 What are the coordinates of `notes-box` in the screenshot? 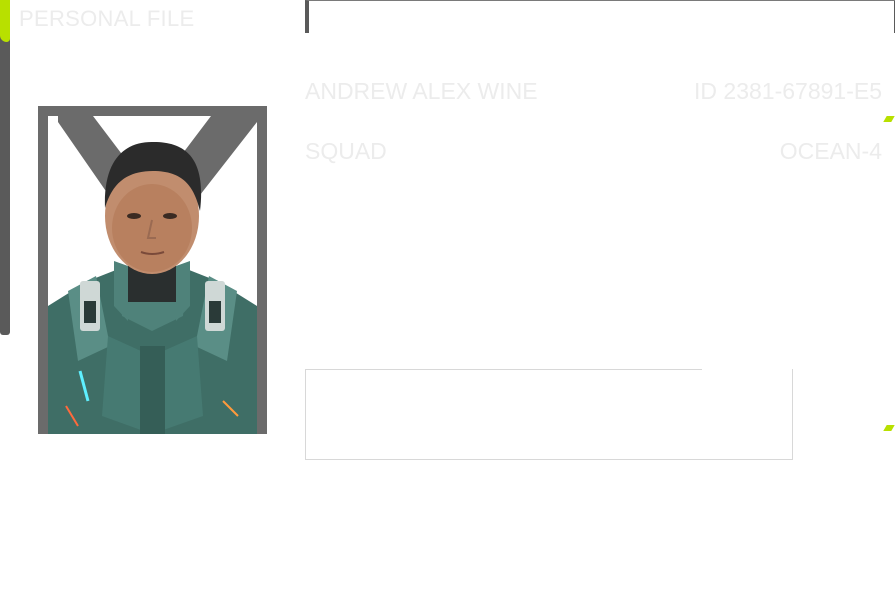 It's located at (549, 414).